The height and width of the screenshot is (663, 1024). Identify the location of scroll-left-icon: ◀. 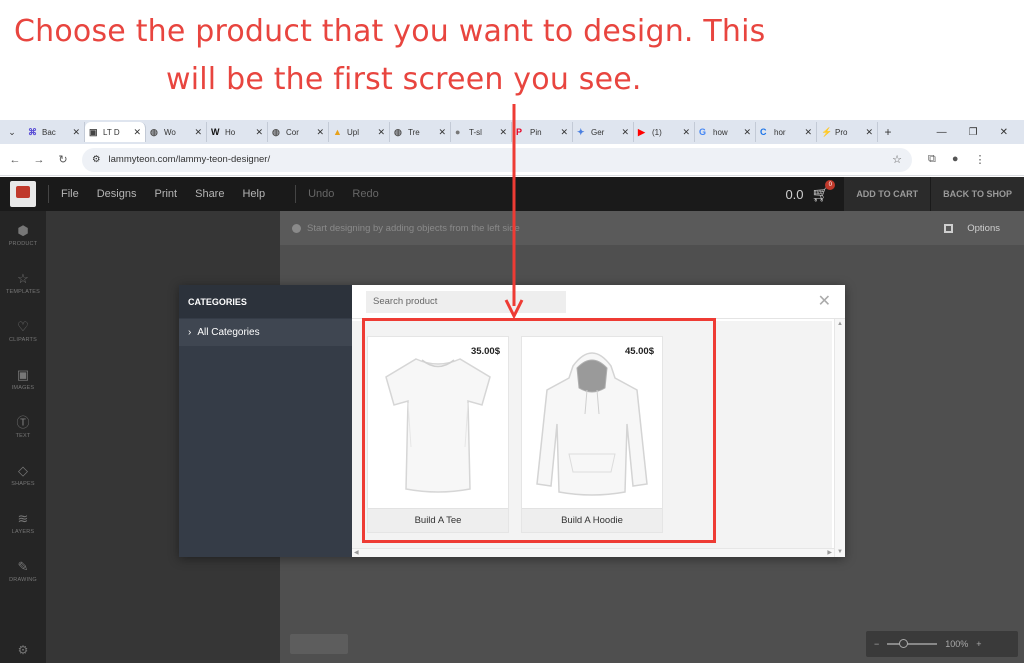
(356, 552).